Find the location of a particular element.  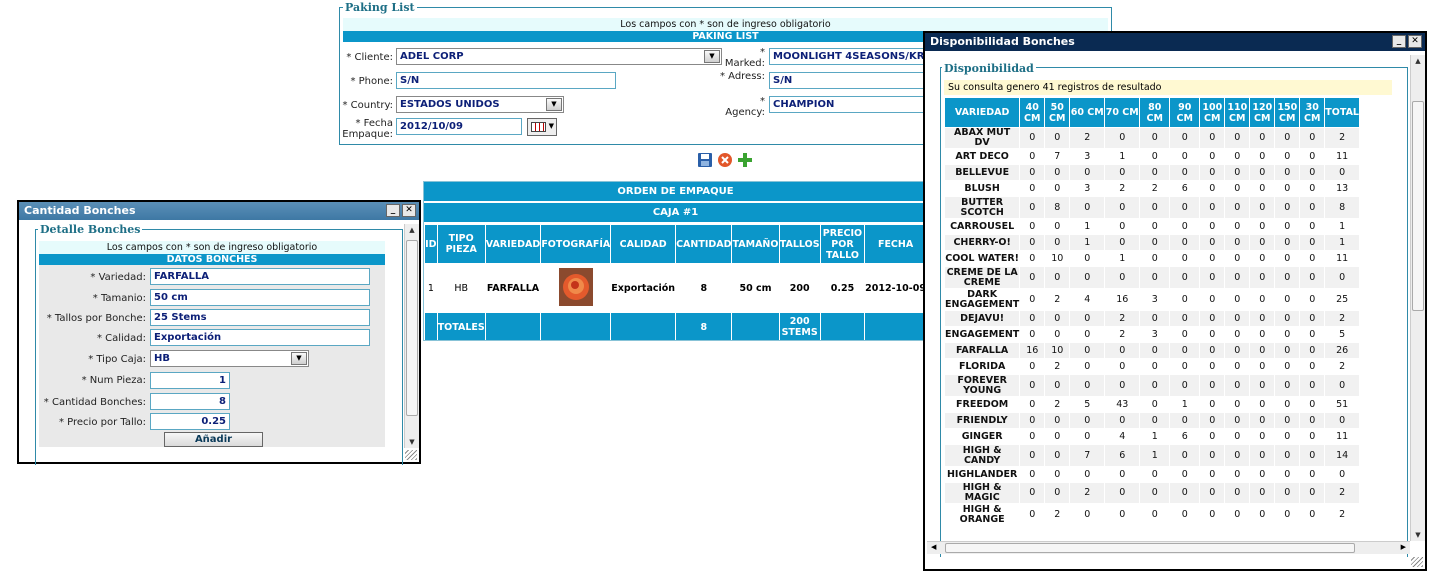

cliente-value: ADEL CORP is located at coordinates (432, 56).